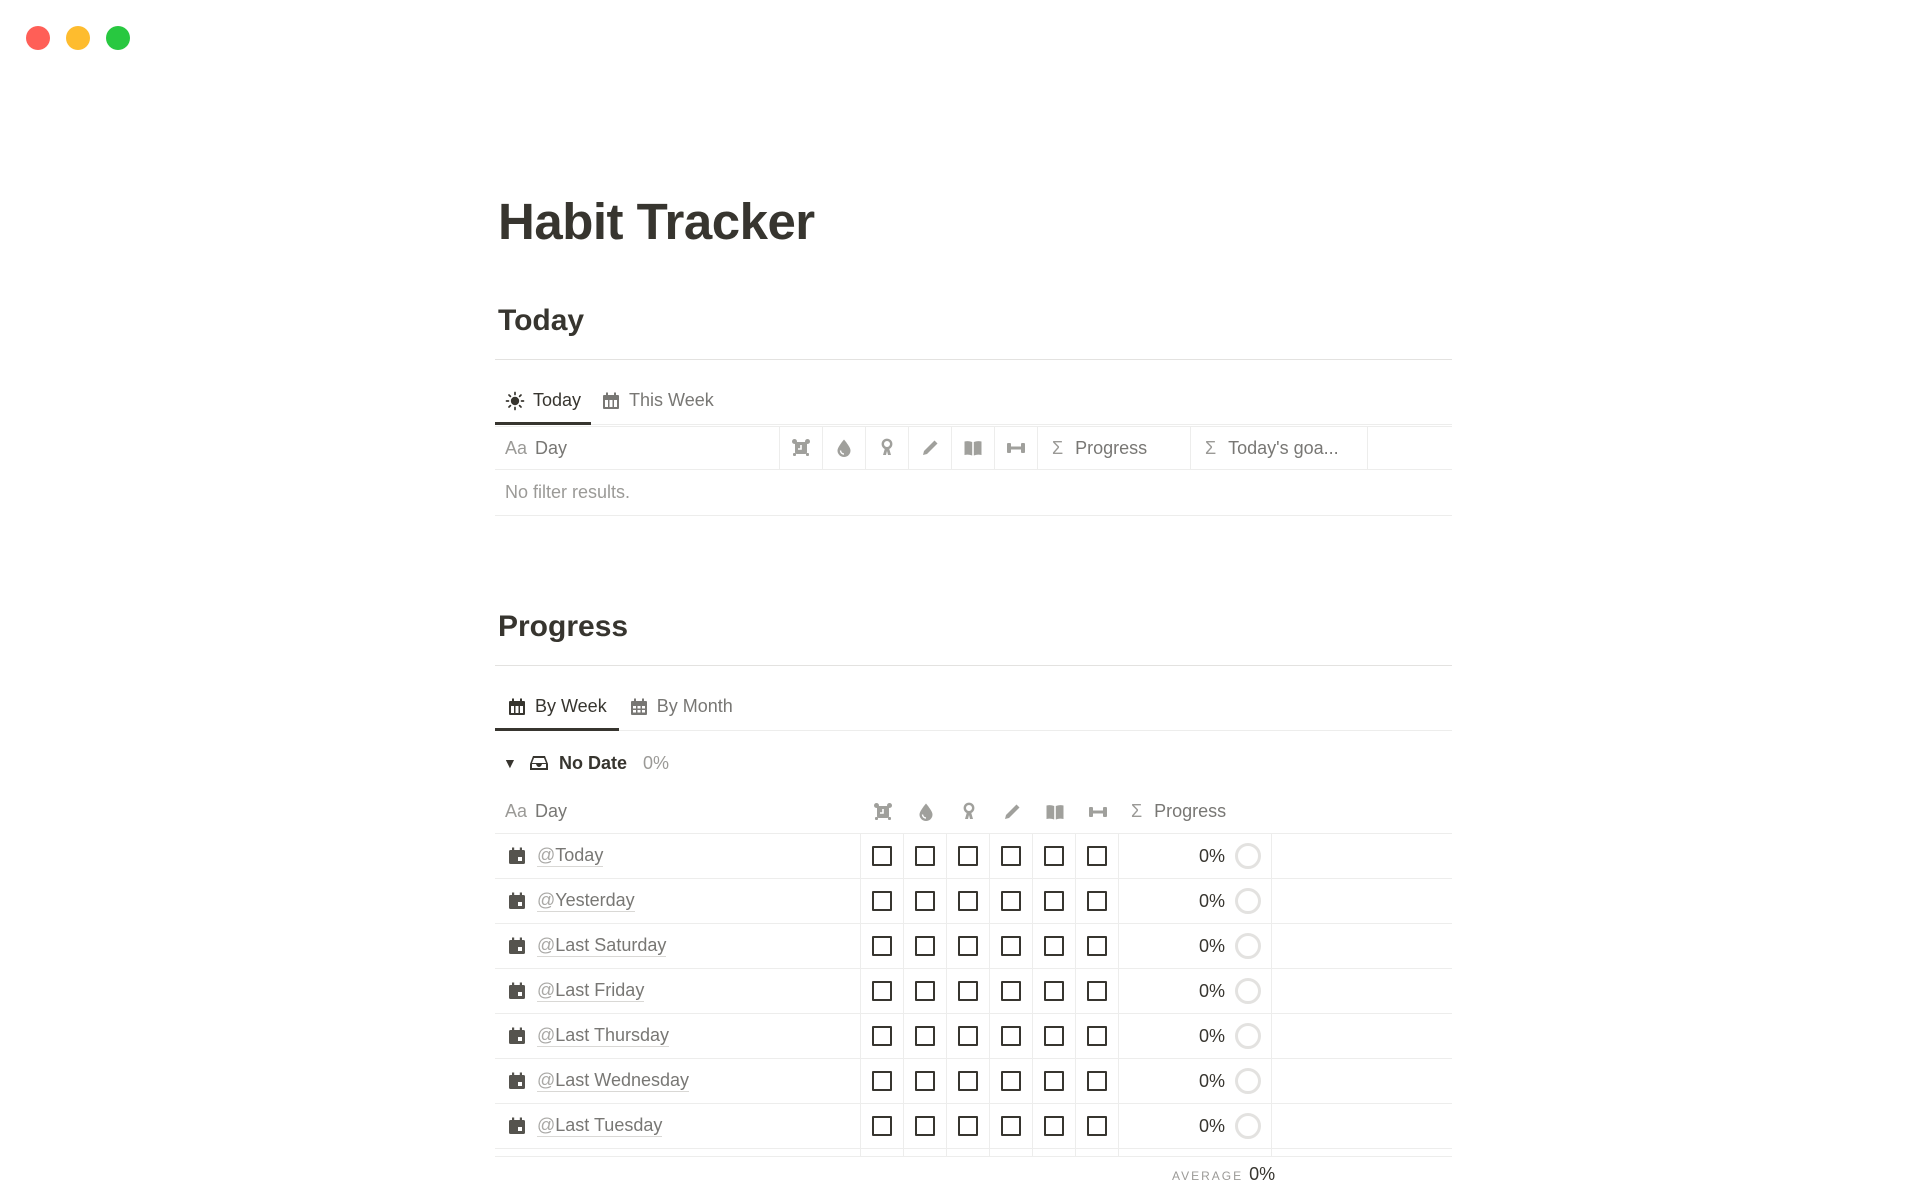 The height and width of the screenshot is (1200, 1920). What do you see at coordinates (557, 707) in the screenshot?
I see `tab-by-week: By Week` at bounding box center [557, 707].